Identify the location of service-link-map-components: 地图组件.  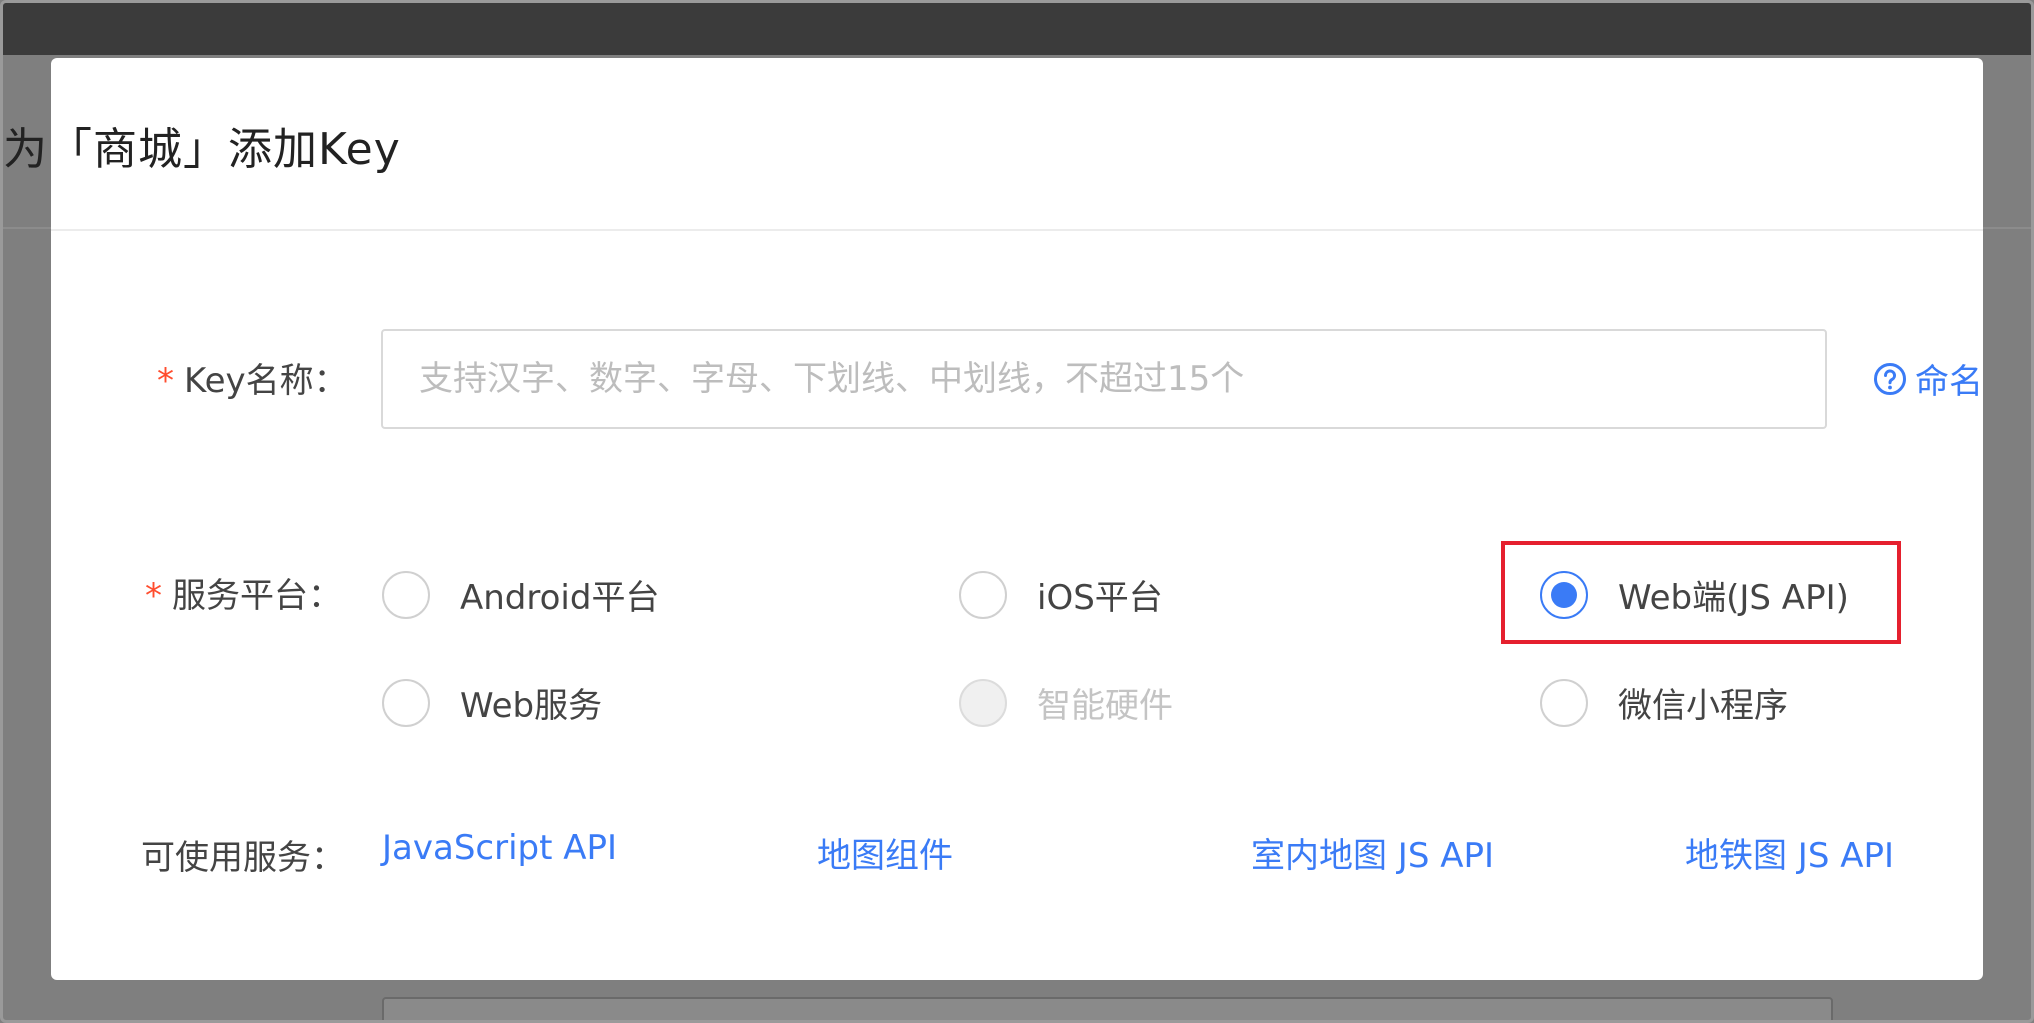
(885, 852).